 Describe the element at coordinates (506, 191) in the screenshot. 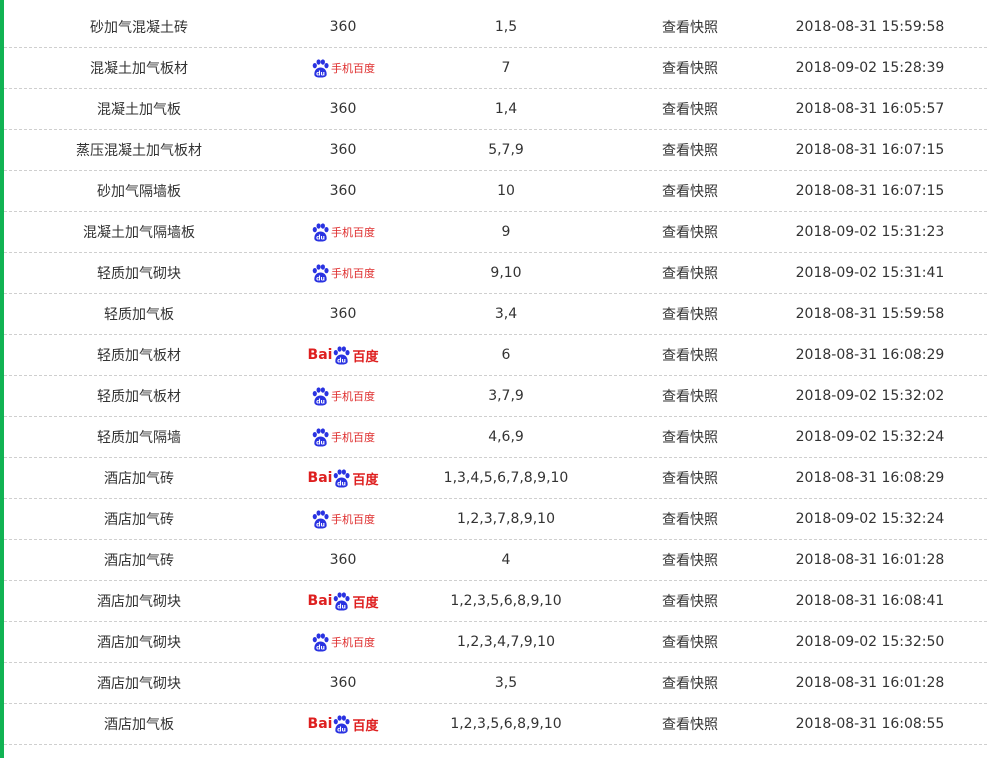

I see `rank-positions-cell: 10` at that location.